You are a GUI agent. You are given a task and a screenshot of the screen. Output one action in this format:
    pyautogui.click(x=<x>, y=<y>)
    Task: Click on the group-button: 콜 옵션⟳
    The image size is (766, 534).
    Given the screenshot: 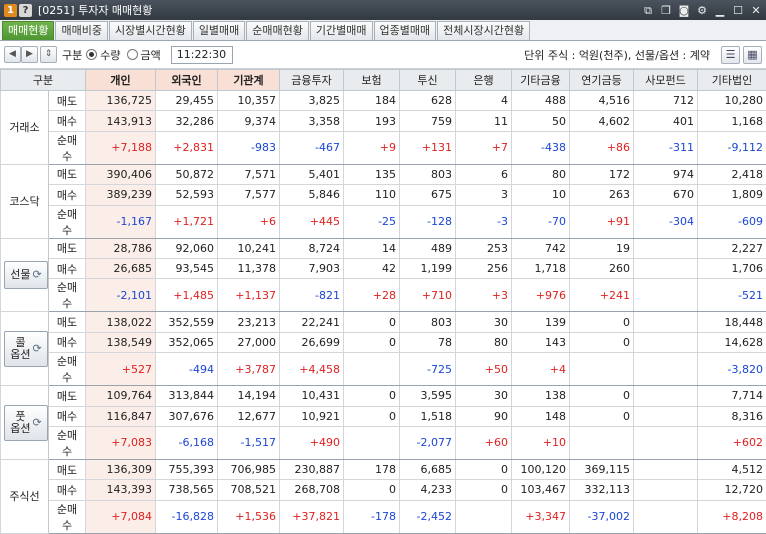 What is the action you would take?
    pyautogui.click(x=26, y=349)
    